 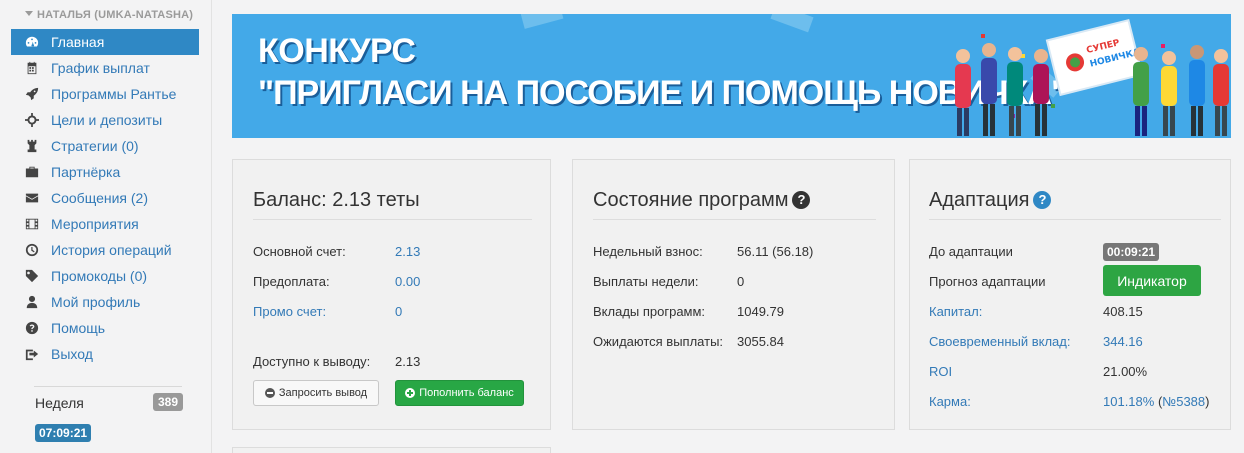 What do you see at coordinates (168, 402) in the screenshot?
I see `week-count-badge: 389` at bounding box center [168, 402].